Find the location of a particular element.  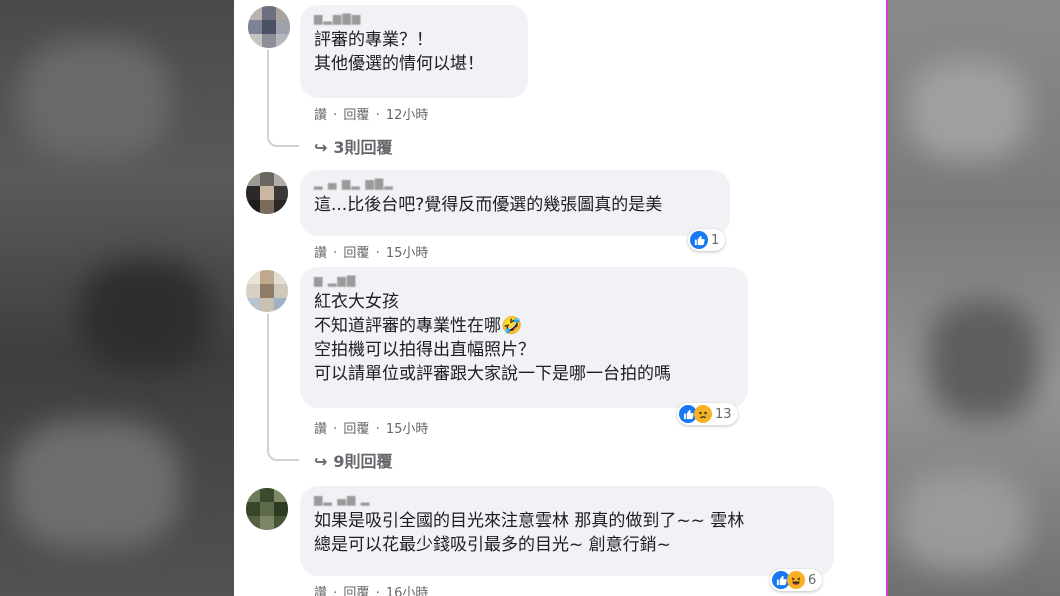

commenter-name: ▆▂▆▇▆ is located at coordinates (414, 19).